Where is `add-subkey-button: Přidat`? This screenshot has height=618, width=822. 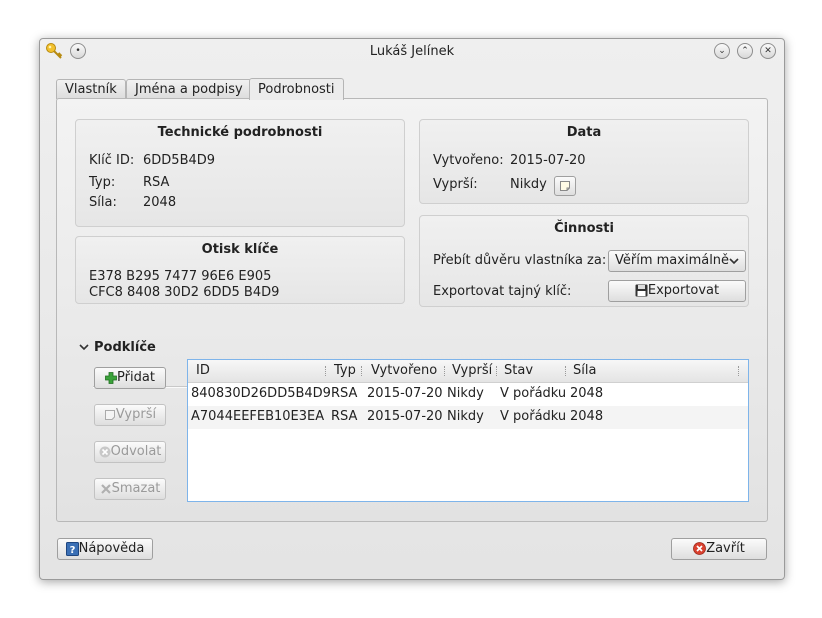 add-subkey-button: Přidat is located at coordinates (130, 378).